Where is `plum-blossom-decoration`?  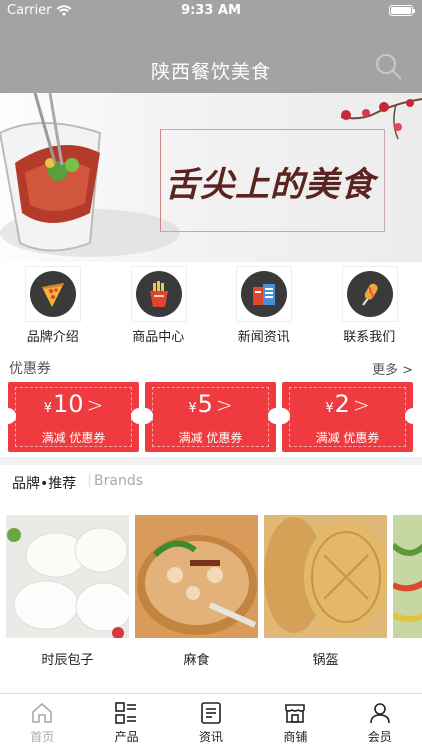
plum-blossom-decoration is located at coordinates (381, 119).